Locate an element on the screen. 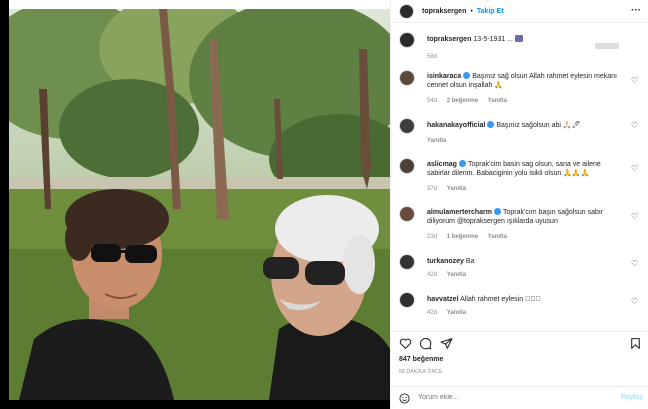  caption-age: 58d is located at coordinates (432, 57).